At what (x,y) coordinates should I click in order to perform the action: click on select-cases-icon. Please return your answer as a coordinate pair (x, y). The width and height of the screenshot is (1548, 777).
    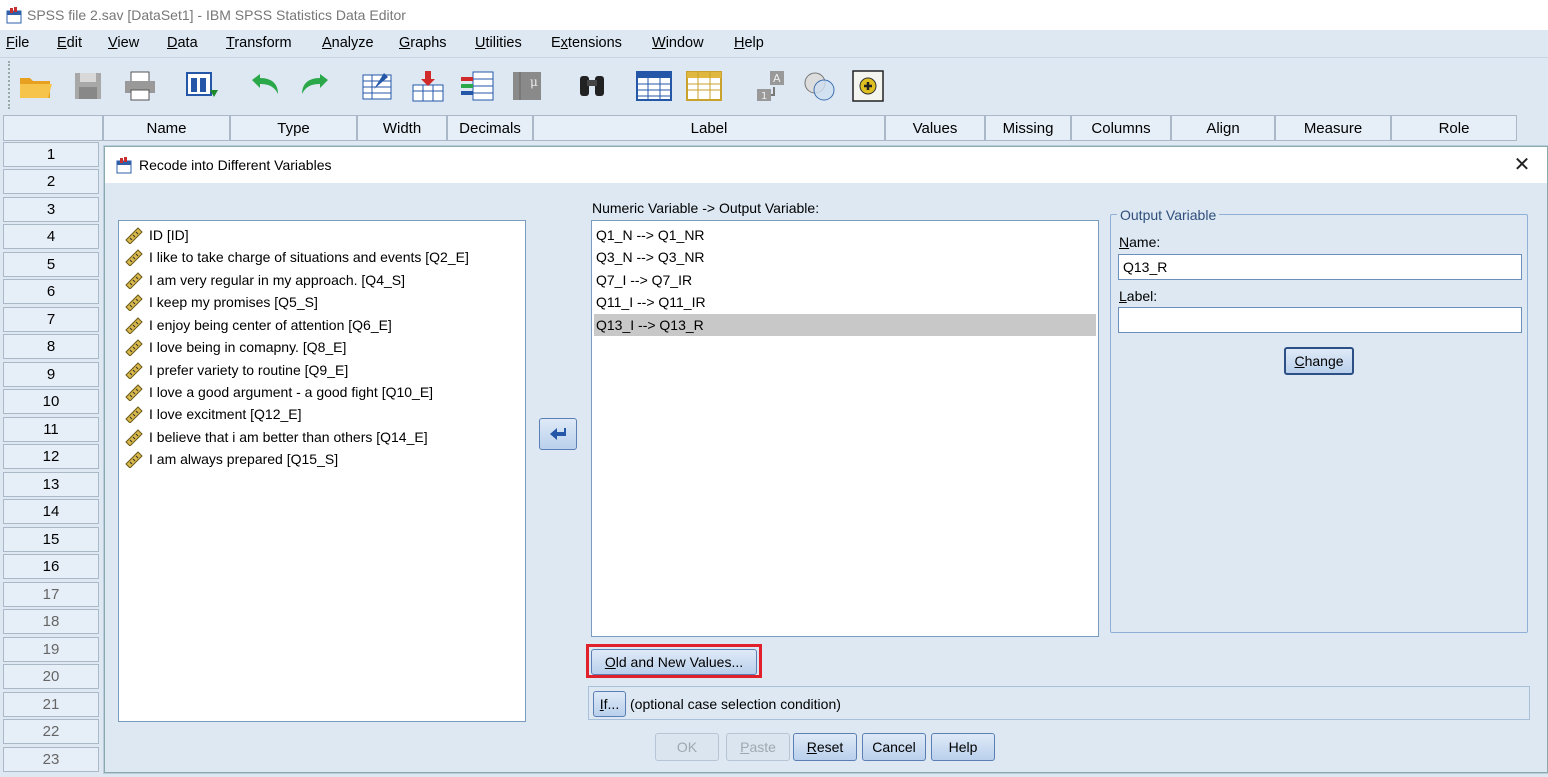
    Looking at the image, I should click on (868, 86).